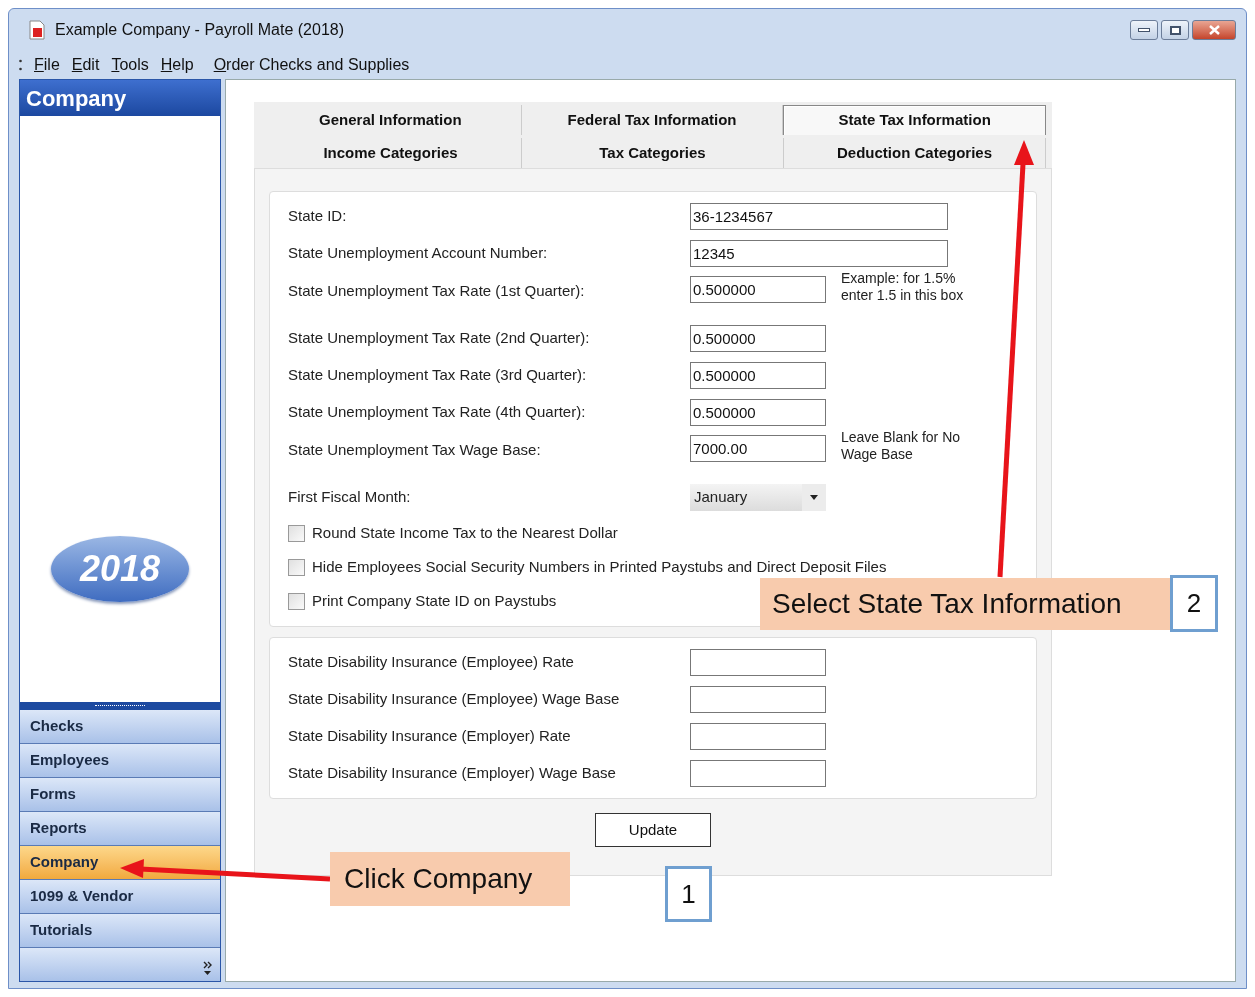  Describe the element at coordinates (418, 253) in the screenshot. I see `field-label: State Unemployment Account Number:` at that location.